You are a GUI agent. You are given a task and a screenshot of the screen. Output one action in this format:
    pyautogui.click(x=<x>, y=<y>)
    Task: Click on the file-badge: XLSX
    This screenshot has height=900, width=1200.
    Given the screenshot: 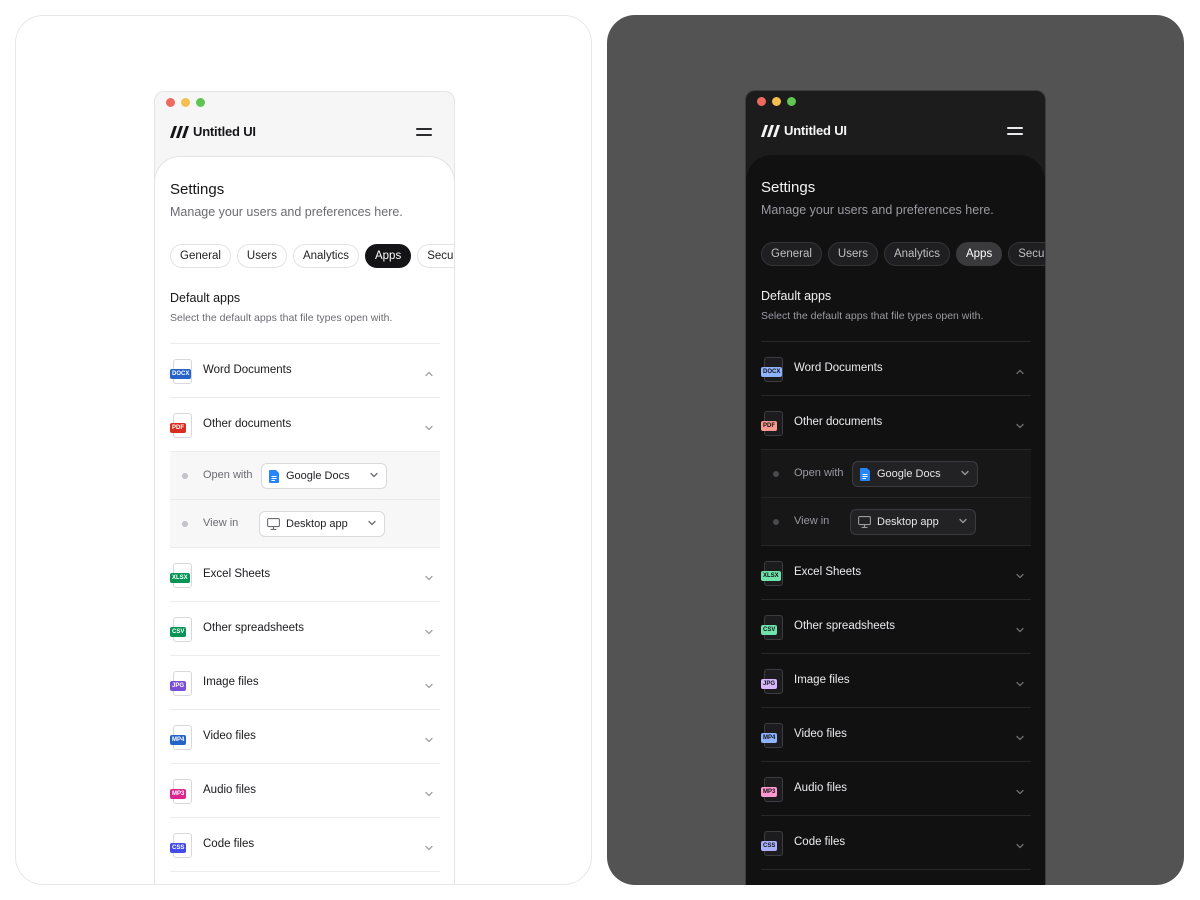 What is the action you would take?
    pyautogui.click(x=180, y=578)
    